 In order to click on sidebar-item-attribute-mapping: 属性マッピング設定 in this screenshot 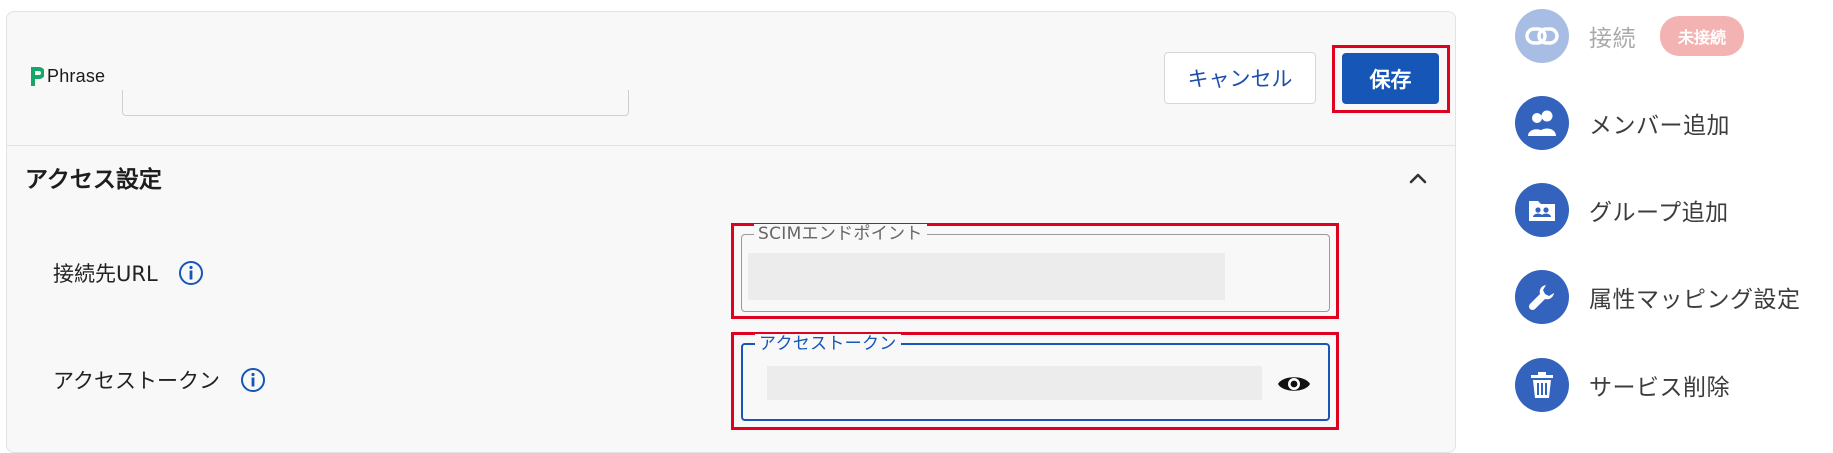, I will do `click(1658, 297)`.